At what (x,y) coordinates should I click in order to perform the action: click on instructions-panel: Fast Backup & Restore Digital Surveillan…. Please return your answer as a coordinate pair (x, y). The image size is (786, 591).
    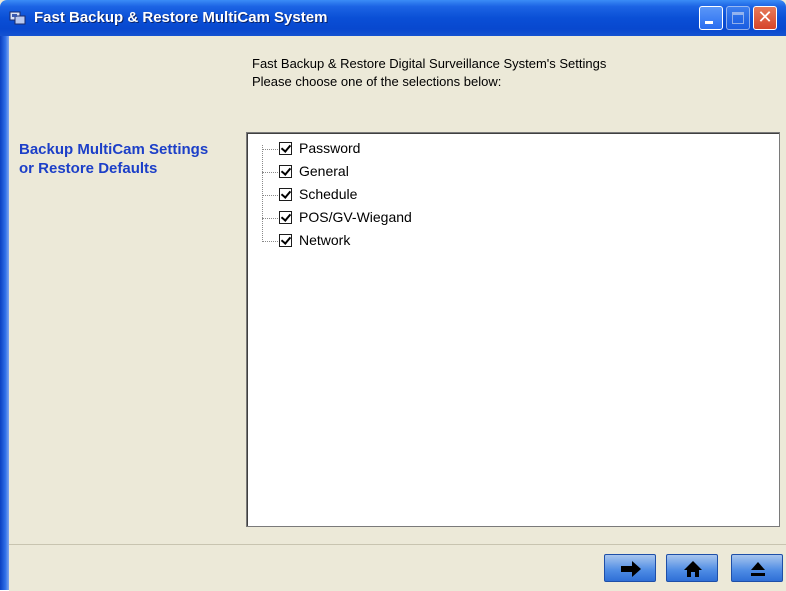
    Looking at the image, I should click on (516, 84).